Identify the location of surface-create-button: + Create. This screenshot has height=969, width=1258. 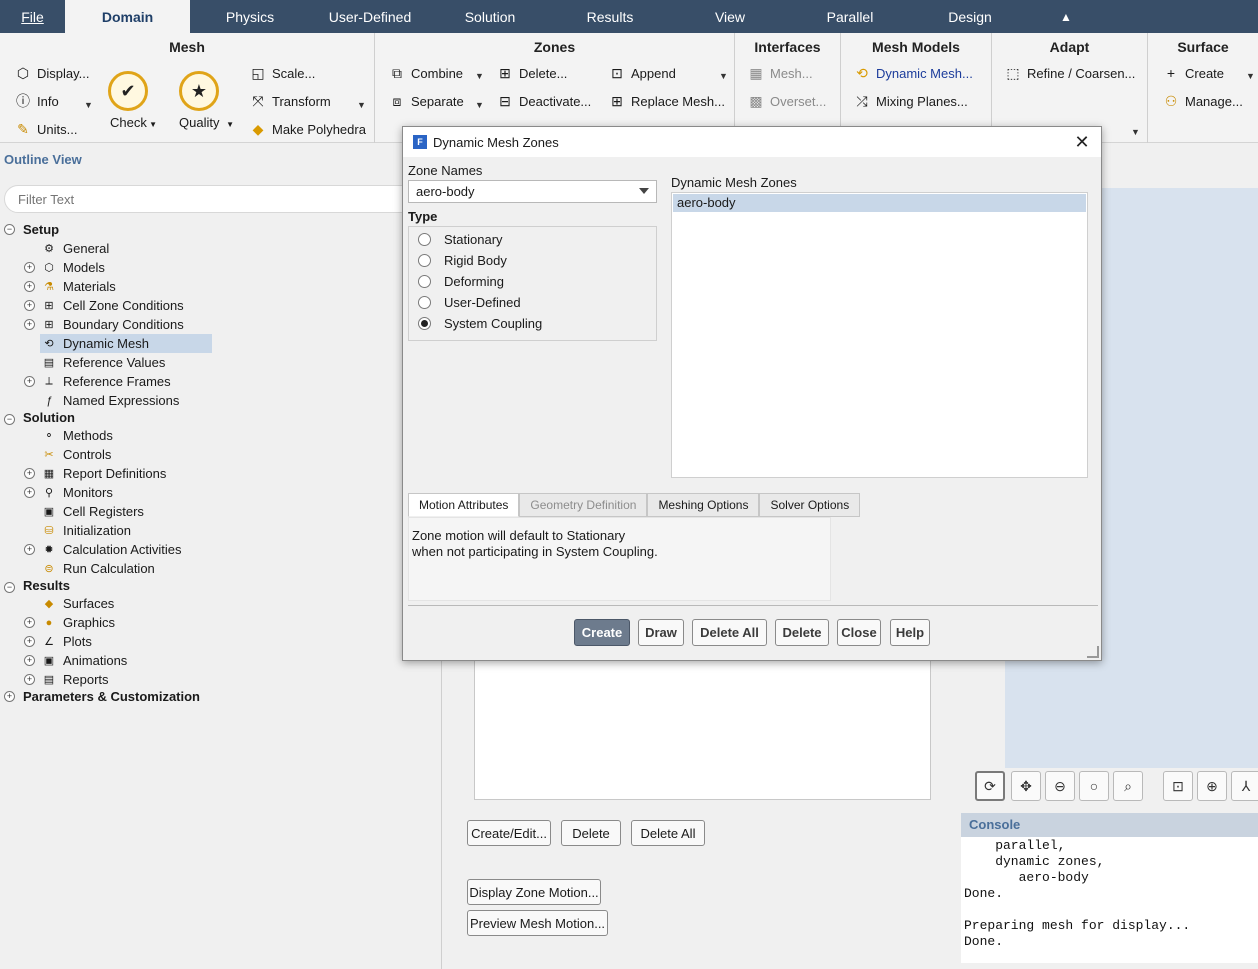
(1193, 73).